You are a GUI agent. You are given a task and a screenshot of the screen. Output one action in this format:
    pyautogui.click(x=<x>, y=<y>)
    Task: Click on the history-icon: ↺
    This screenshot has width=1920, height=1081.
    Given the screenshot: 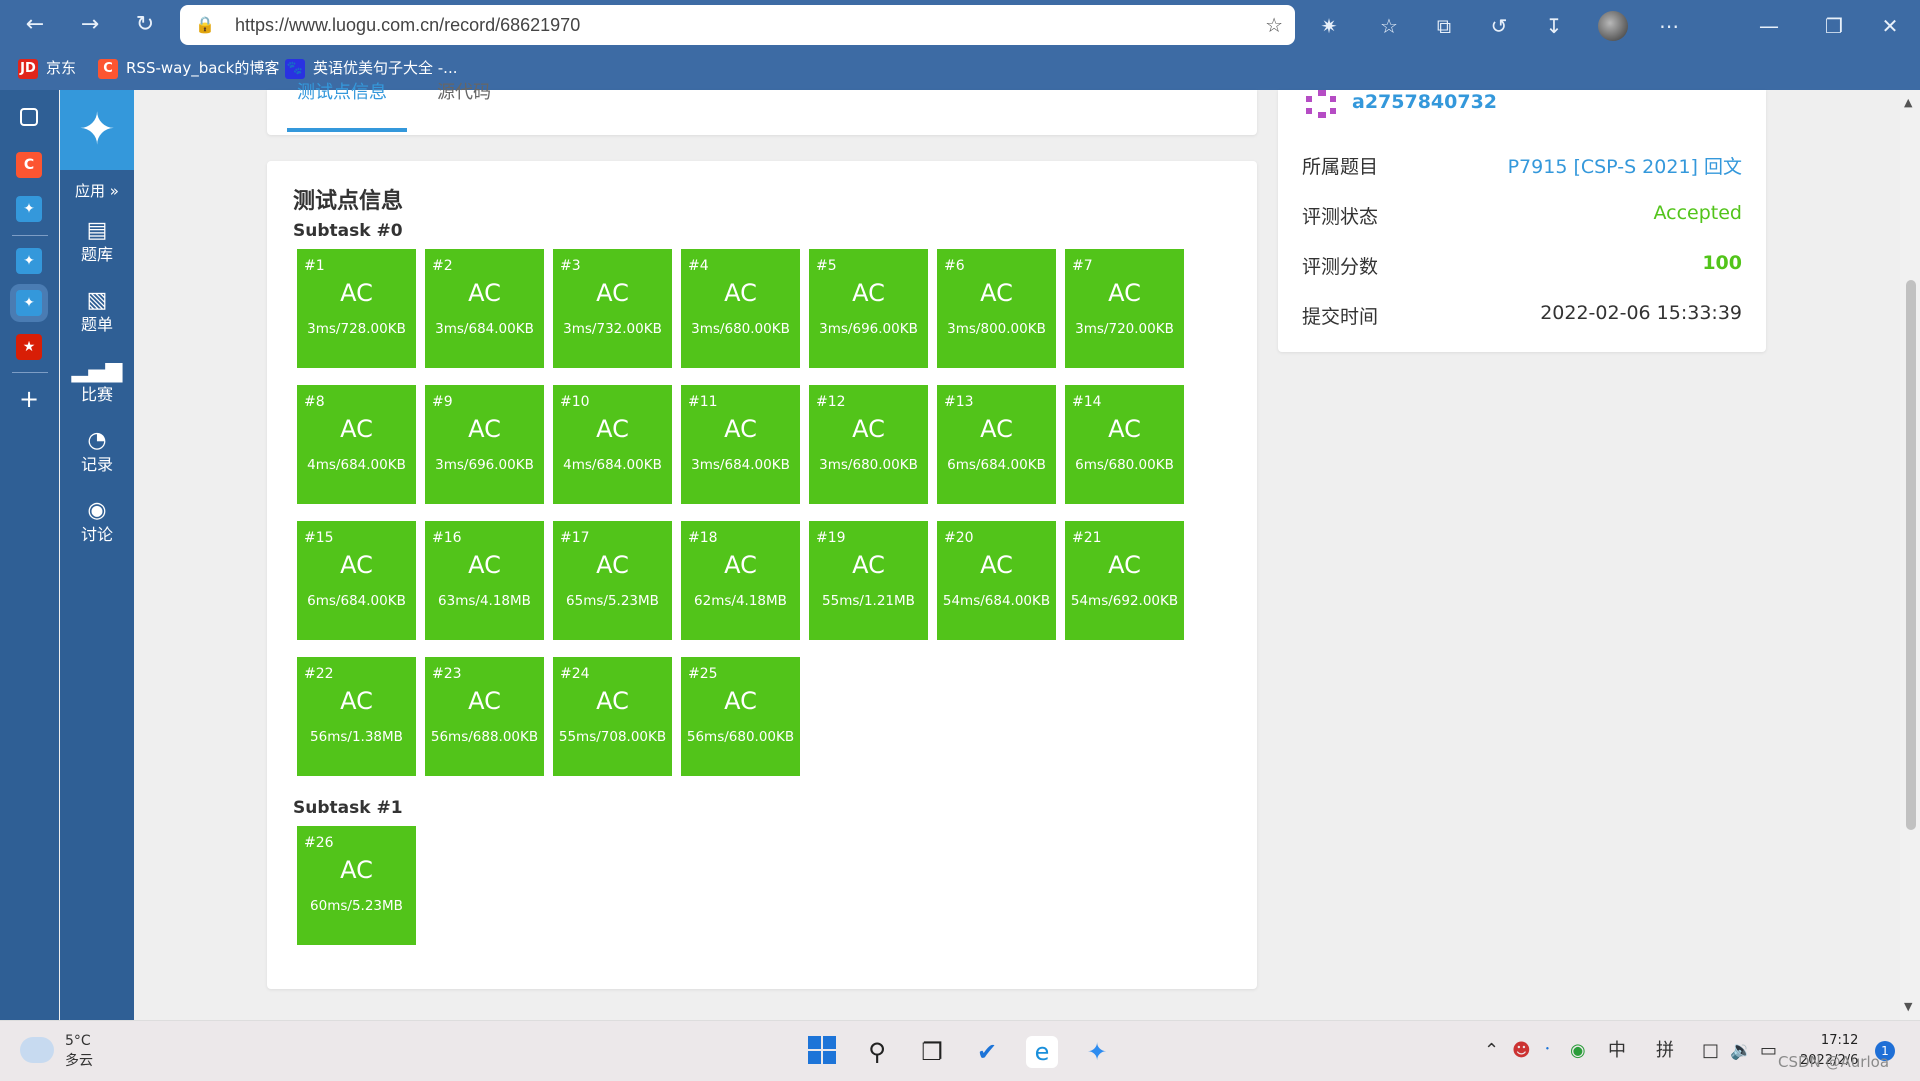 What is the action you would take?
    pyautogui.click(x=1499, y=26)
    